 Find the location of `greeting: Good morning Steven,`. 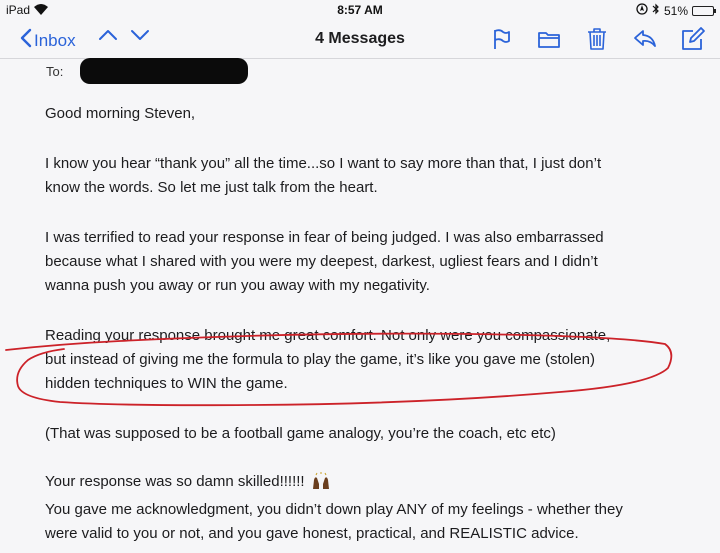

greeting: Good morning Steven, is located at coordinates (365, 114).